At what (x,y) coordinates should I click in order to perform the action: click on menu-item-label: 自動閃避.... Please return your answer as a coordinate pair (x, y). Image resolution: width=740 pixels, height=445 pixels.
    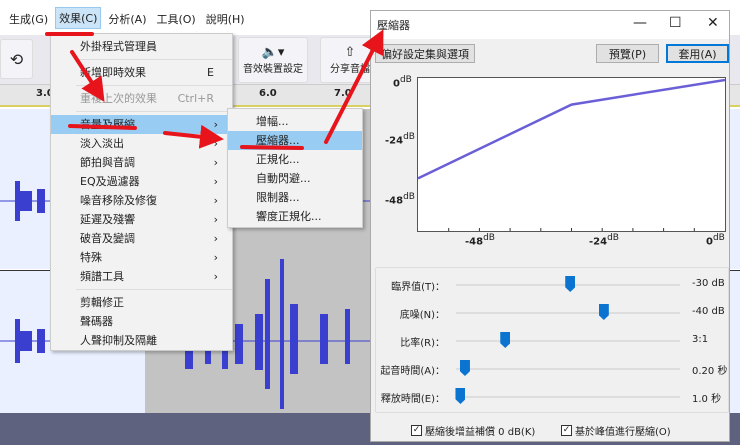
    Looking at the image, I should click on (283, 178).